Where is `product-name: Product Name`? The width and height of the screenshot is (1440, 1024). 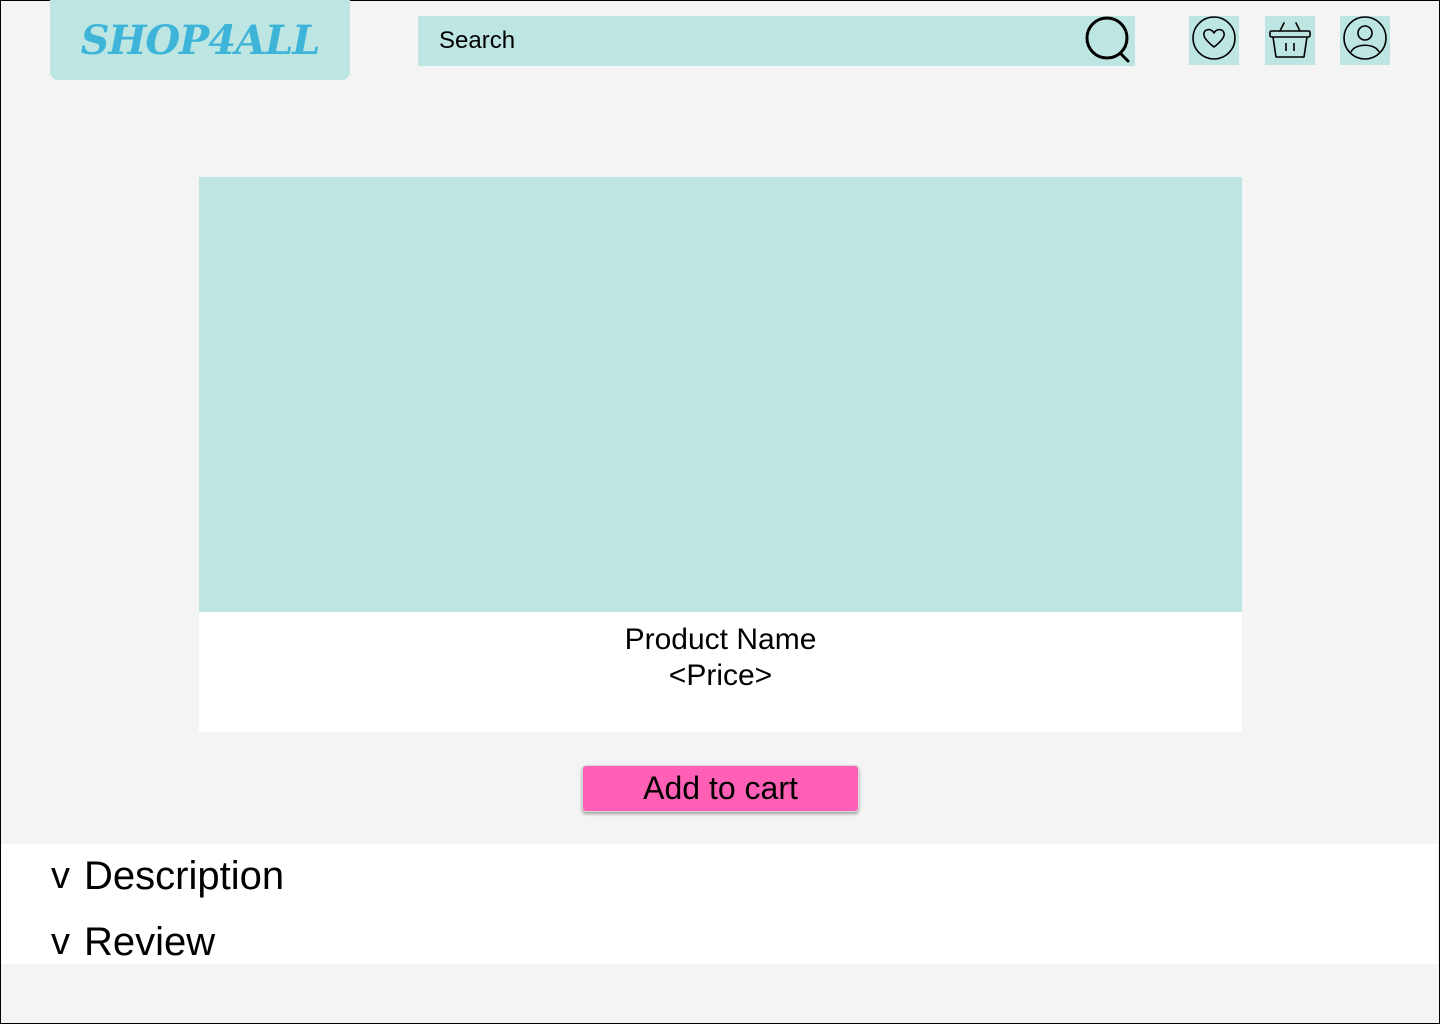 product-name: Product Name is located at coordinates (720, 639).